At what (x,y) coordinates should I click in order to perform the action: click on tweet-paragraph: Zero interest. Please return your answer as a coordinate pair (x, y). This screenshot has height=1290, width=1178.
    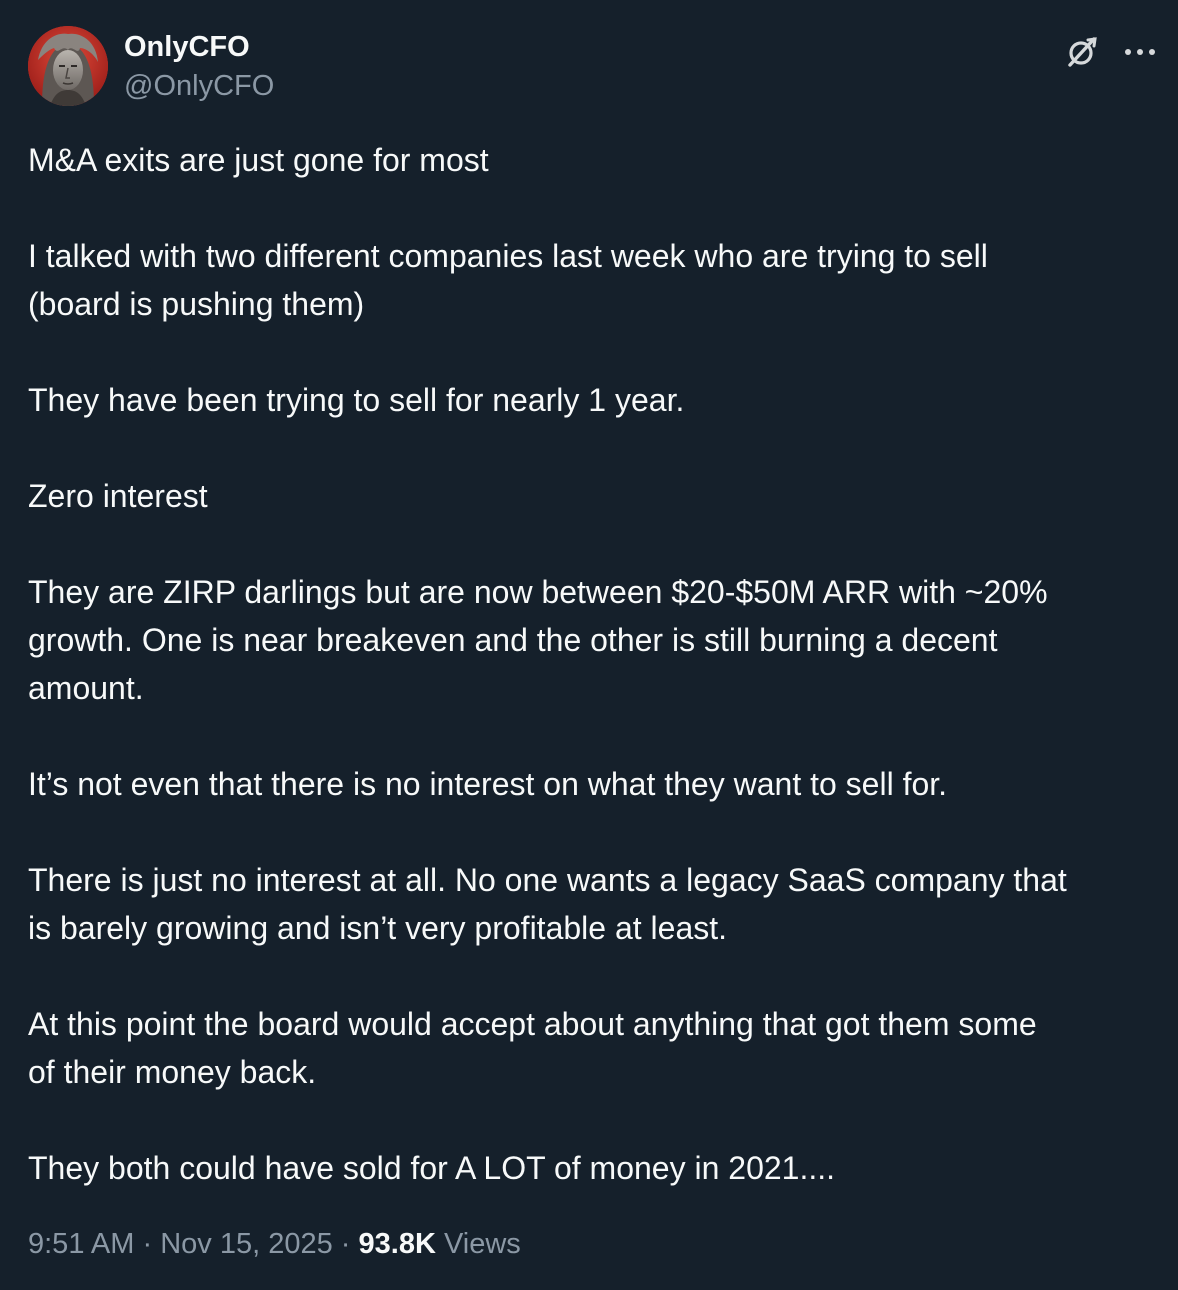
    Looking at the image, I should click on (118, 496).